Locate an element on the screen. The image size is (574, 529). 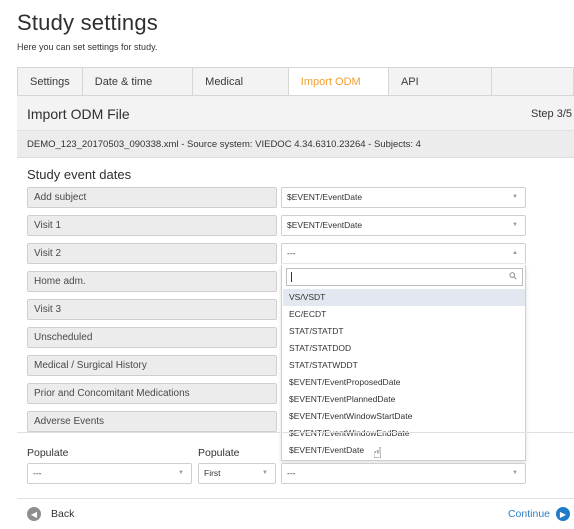
event-label-home-adm: Home adm. is located at coordinates (152, 281).